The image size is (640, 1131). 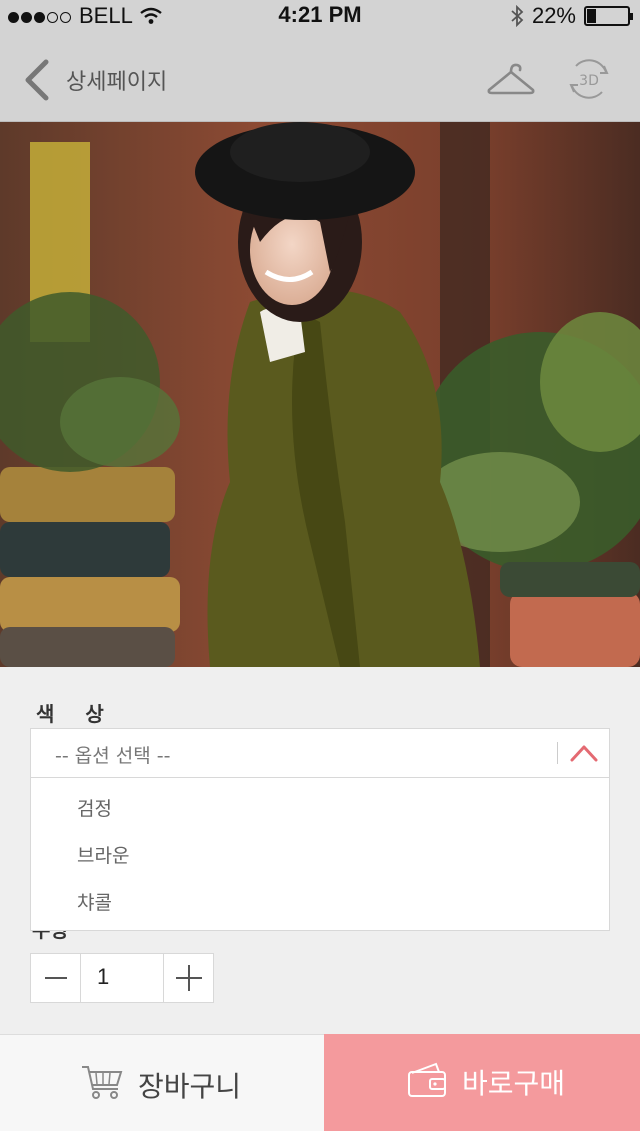 What do you see at coordinates (514, 1083) in the screenshot?
I see `buy-label: 바로구매` at bounding box center [514, 1083].